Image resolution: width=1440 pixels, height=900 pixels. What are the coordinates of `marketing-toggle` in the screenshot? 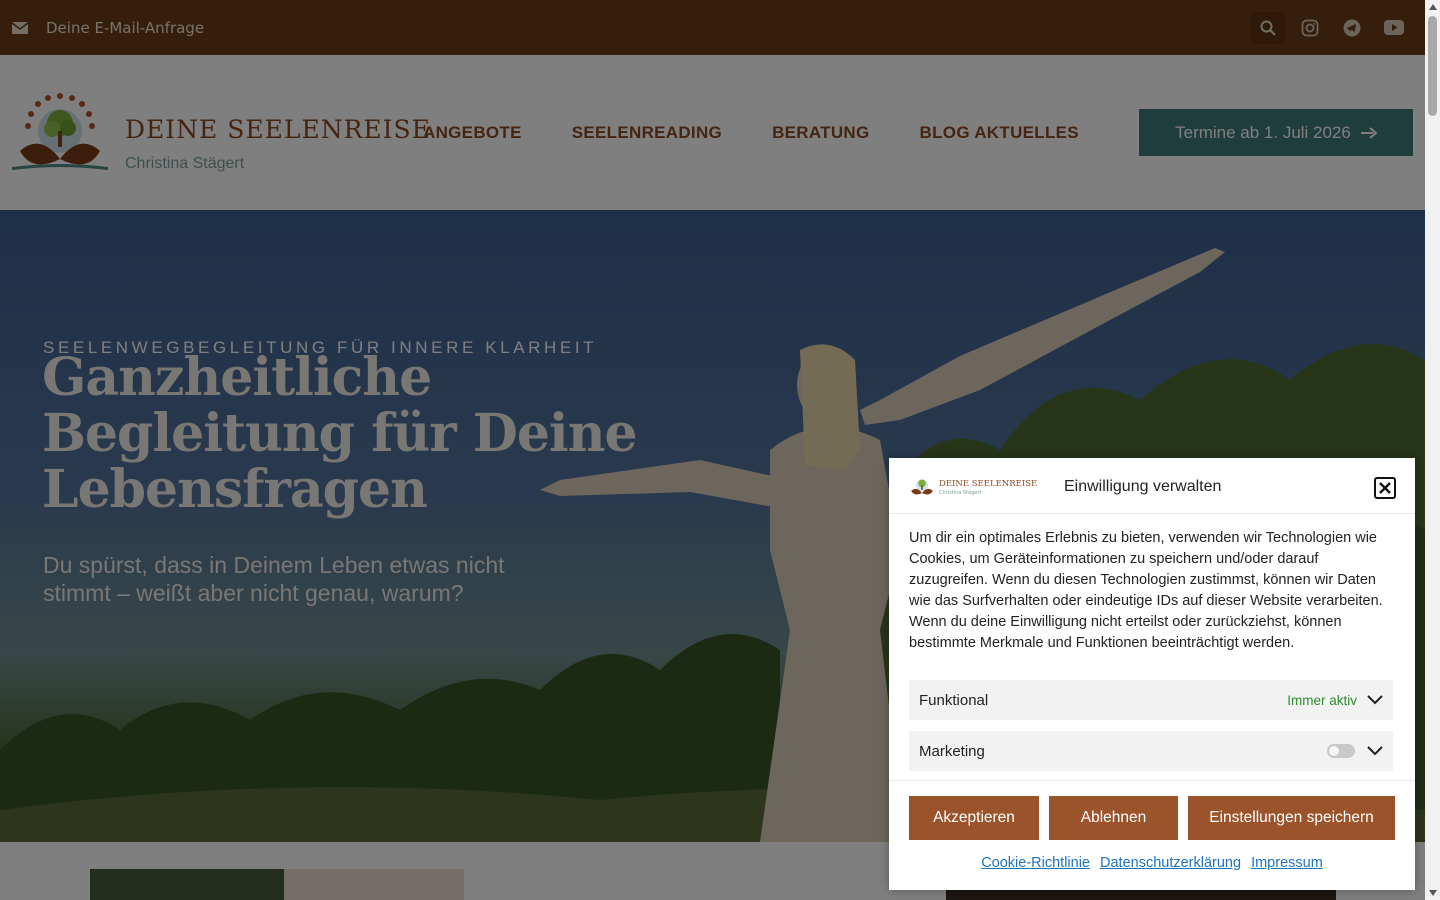 It's located at (1341, 751).